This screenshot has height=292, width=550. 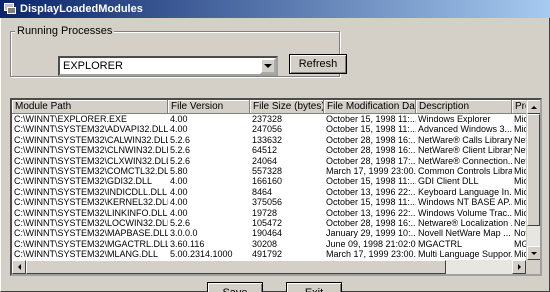 What do you see at coordinates (90, 107) in the screenshot?
I see `column-header: Module Path` at bounding box center [90, 107].